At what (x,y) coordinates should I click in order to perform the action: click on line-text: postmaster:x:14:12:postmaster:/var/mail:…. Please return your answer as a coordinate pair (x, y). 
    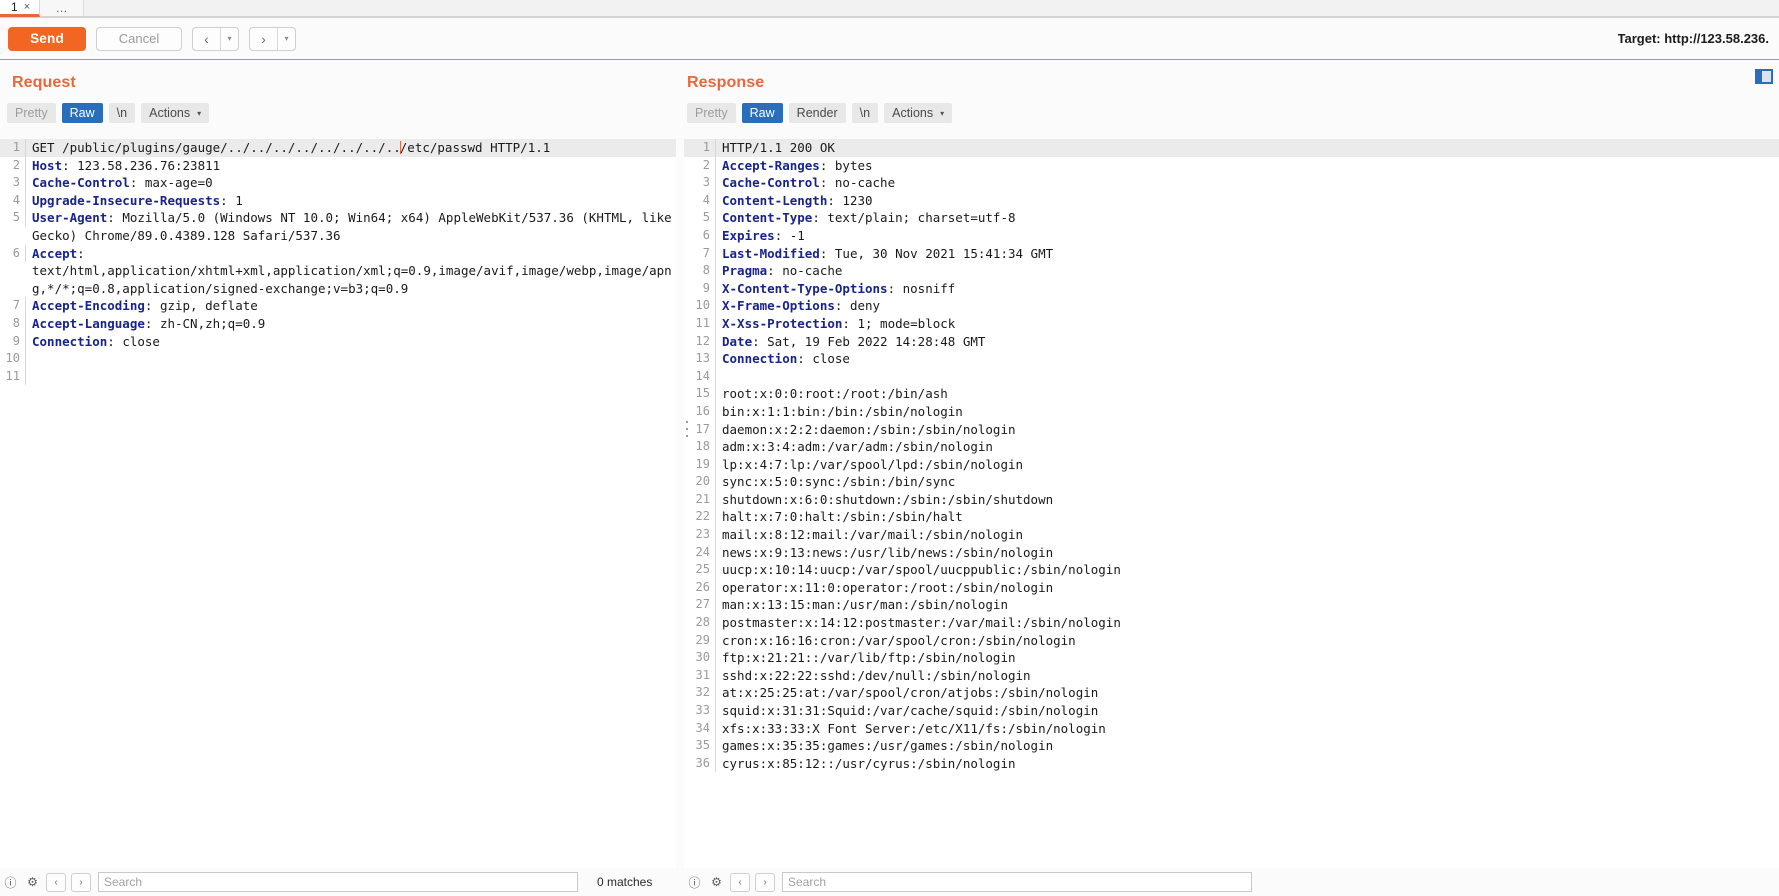
    Looking at the image, I should click on (921, 623).